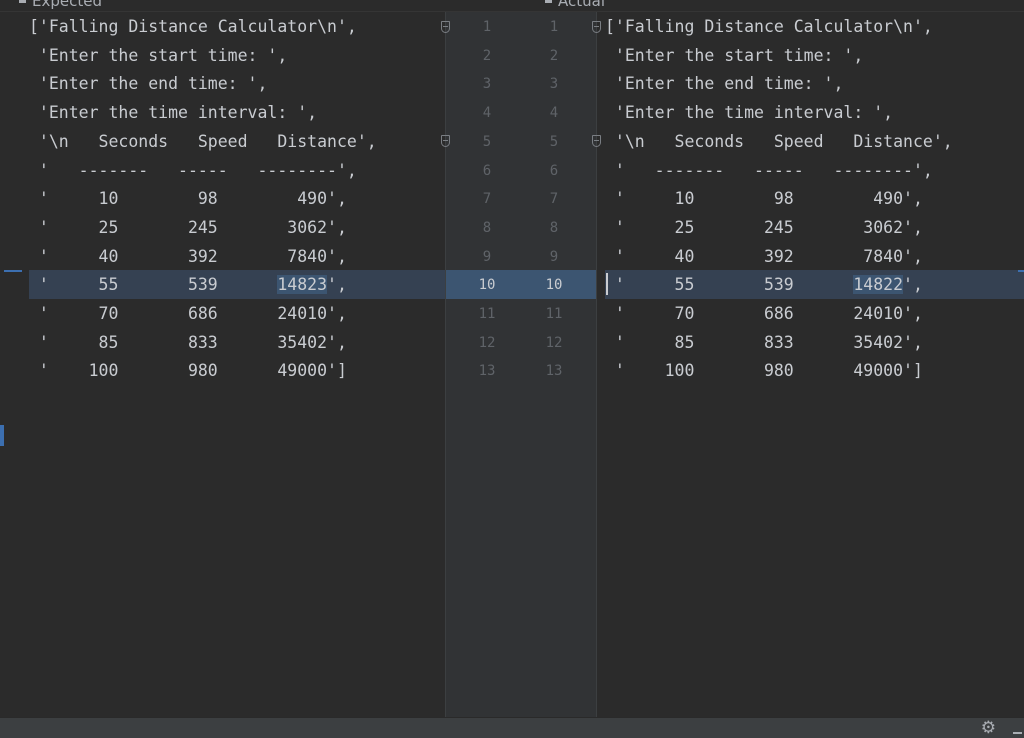 The width and height of the screenshot is (1024, 738). What do you see at coordinates (173, 113) in the screenshot?
I see `expected-code-line: 'Enter the time interval: ',` at bounding box center [173, 113].